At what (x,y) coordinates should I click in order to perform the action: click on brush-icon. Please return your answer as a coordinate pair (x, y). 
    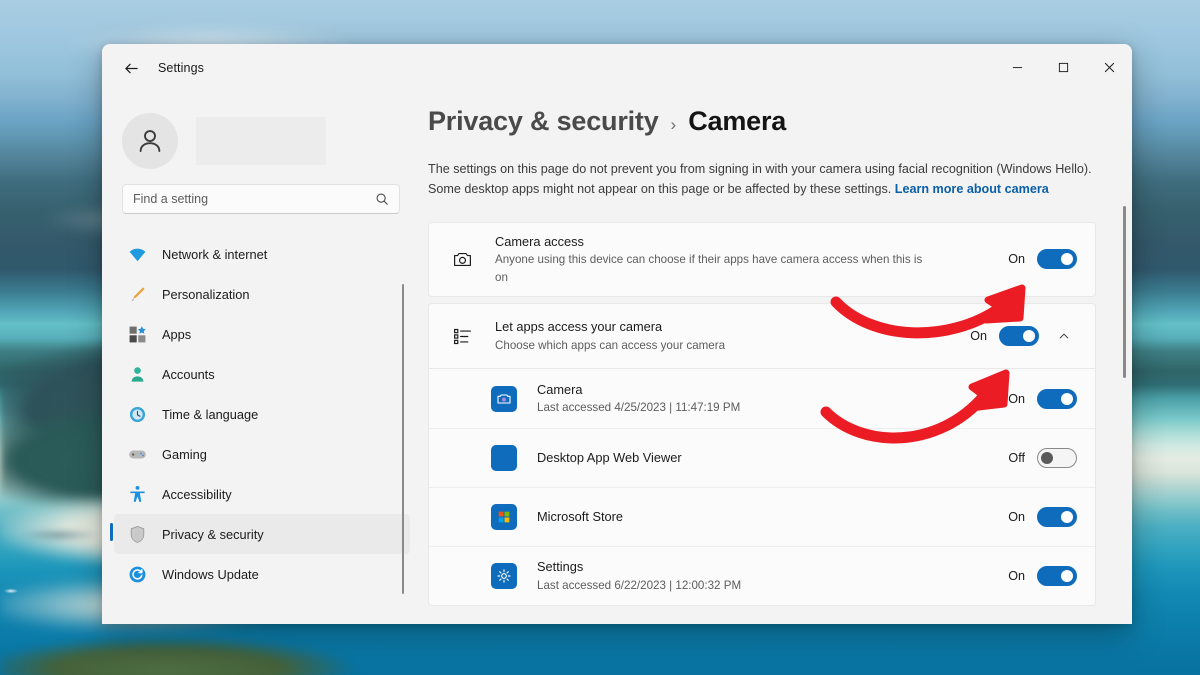
    Looking at the image, I should click on (137, 294).